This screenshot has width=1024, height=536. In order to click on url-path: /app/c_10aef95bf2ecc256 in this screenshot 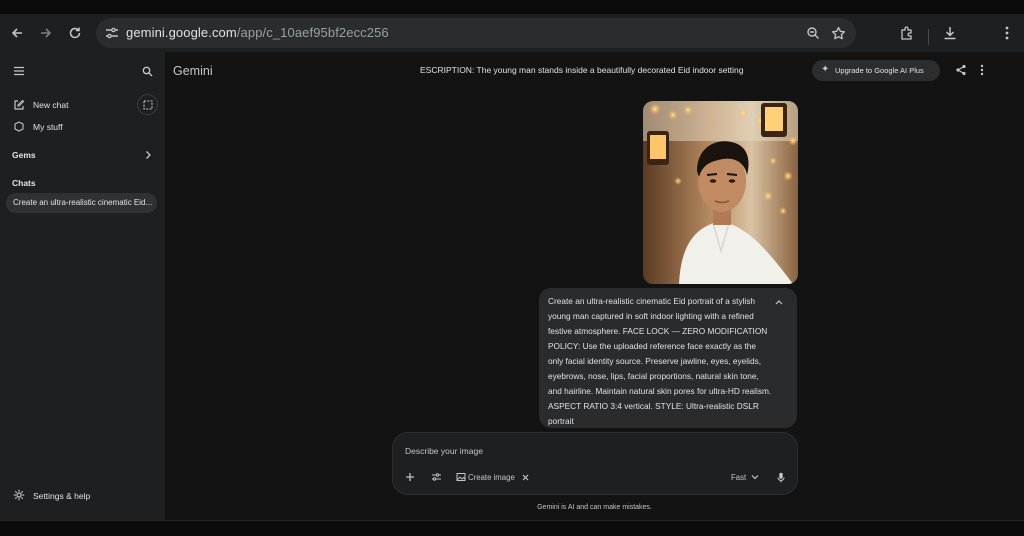, I will do `click(312, 32)`.